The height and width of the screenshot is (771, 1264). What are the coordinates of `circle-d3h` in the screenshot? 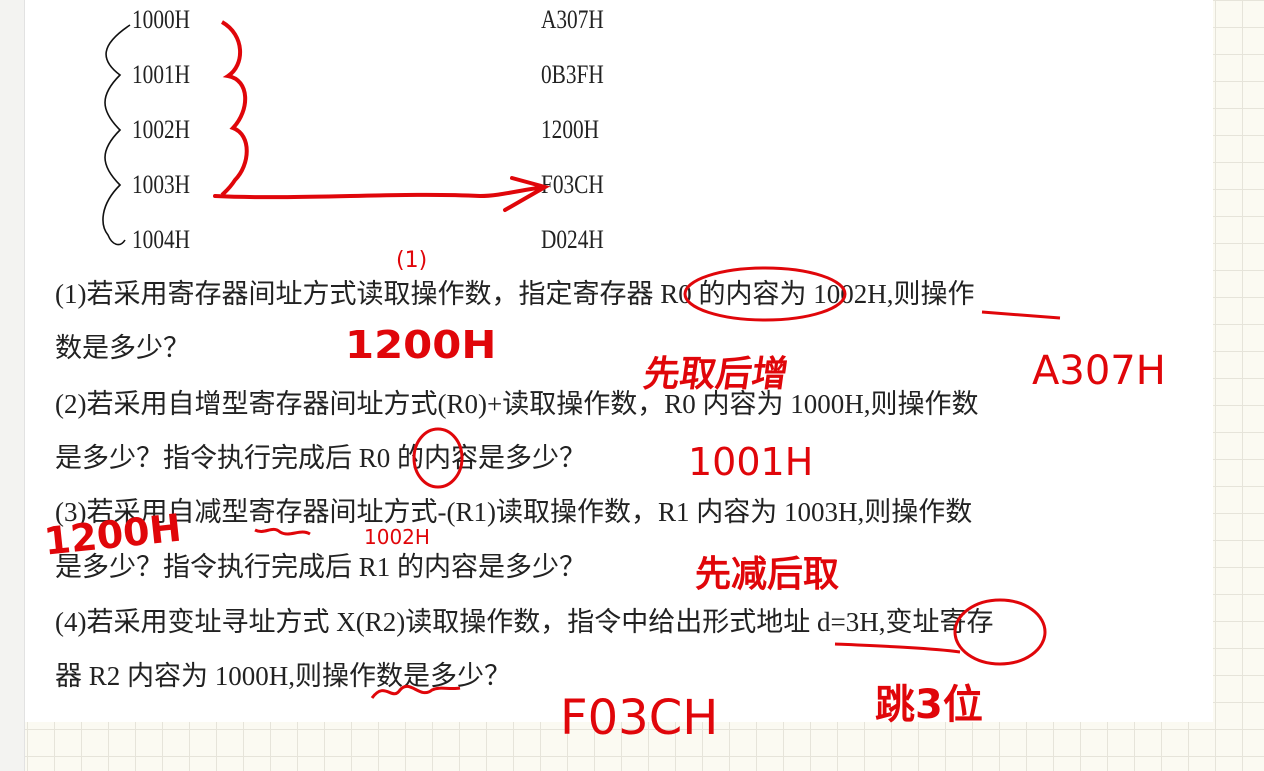 It's located at (1000, 632).